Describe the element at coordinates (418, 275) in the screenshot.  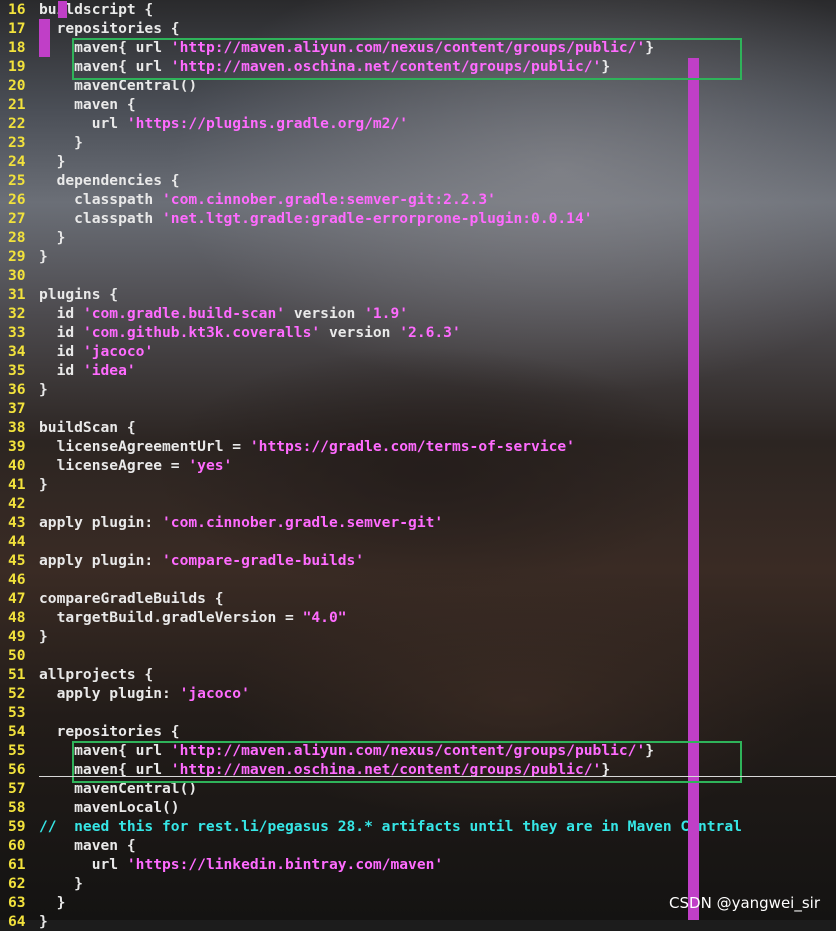
I see `code-line: 30` at that location.